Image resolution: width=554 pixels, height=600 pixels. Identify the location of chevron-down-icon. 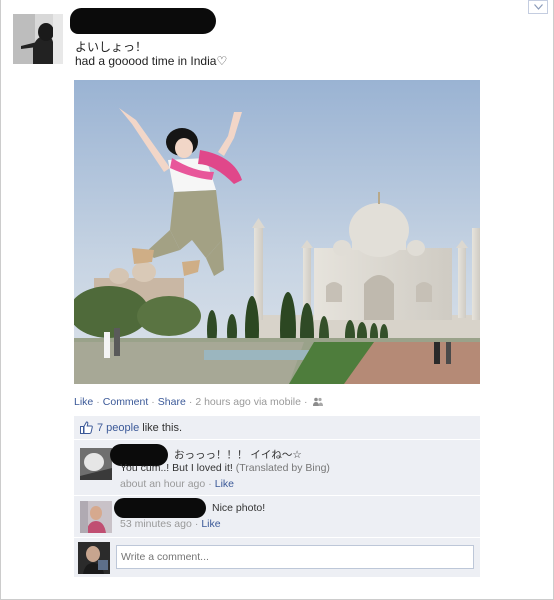
(538, 7).